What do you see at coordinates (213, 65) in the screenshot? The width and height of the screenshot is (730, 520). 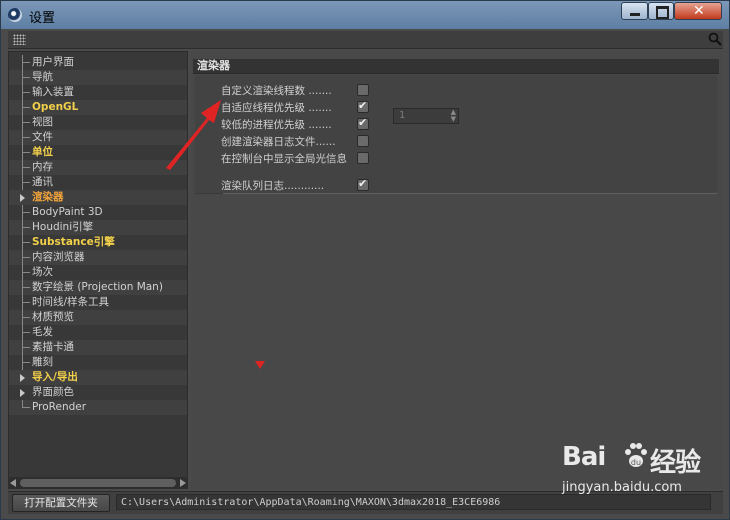 I see `section-title: 渲染器` at bounding box center [213, 65].